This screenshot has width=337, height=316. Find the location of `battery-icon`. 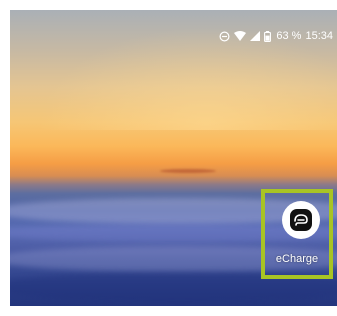

battery-icon is located at coordinates (268, 36).